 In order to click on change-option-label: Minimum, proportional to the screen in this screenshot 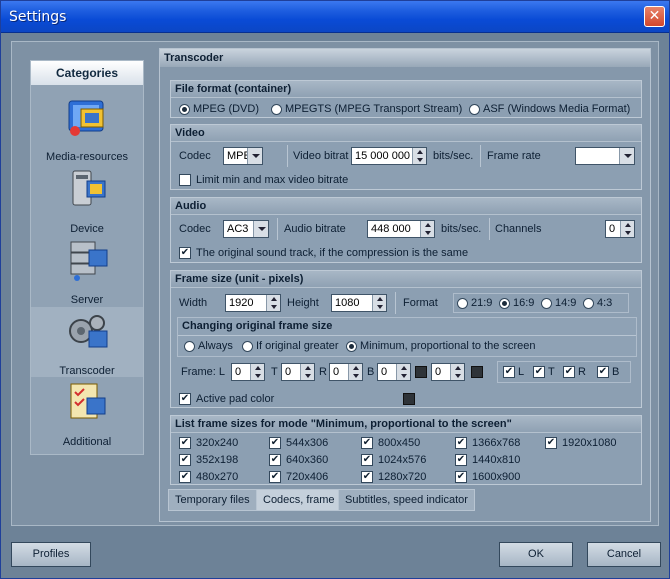, I will do `click(448, 346)`.